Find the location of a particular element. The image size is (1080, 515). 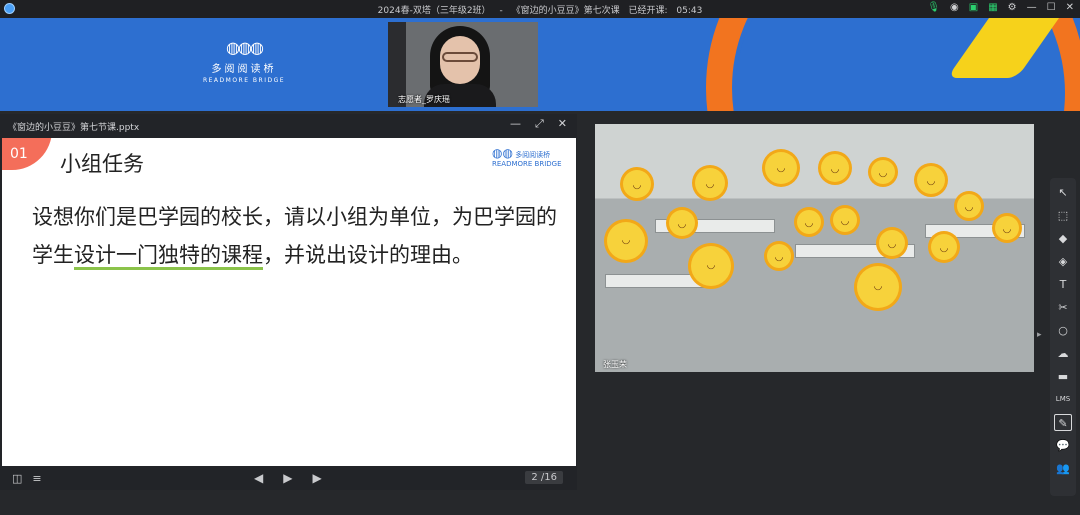

teacher-name-label: 志愿者_罗庆瑶 is located at coordinates (424, 99).